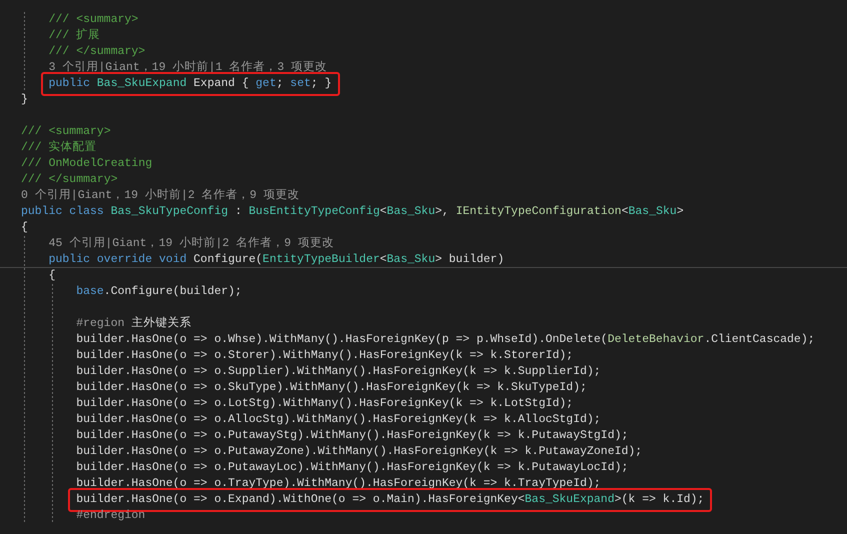 The width and height of the screenshot is (847, 534). Describe the element at coordinates (74, 36) in the screenshot. I see `code-comment: /// 扩展` at that location.